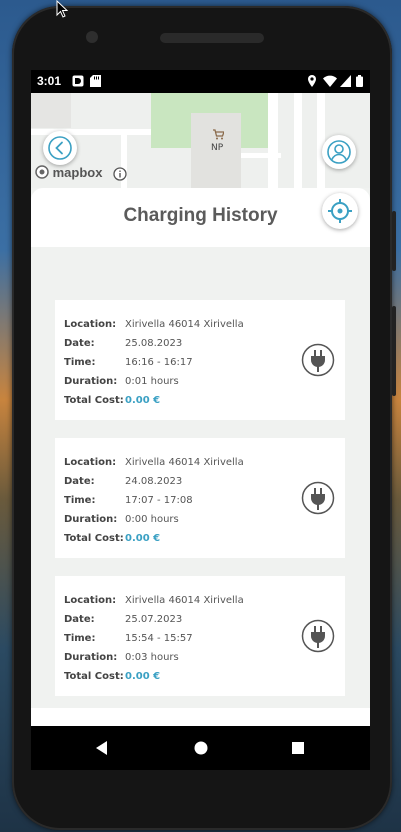 This screenshot has width=401, height=832. What do you see at coordinates (394, 241) in the screenshot?
I see `phone-power-button` at bounding box center [394, 241].